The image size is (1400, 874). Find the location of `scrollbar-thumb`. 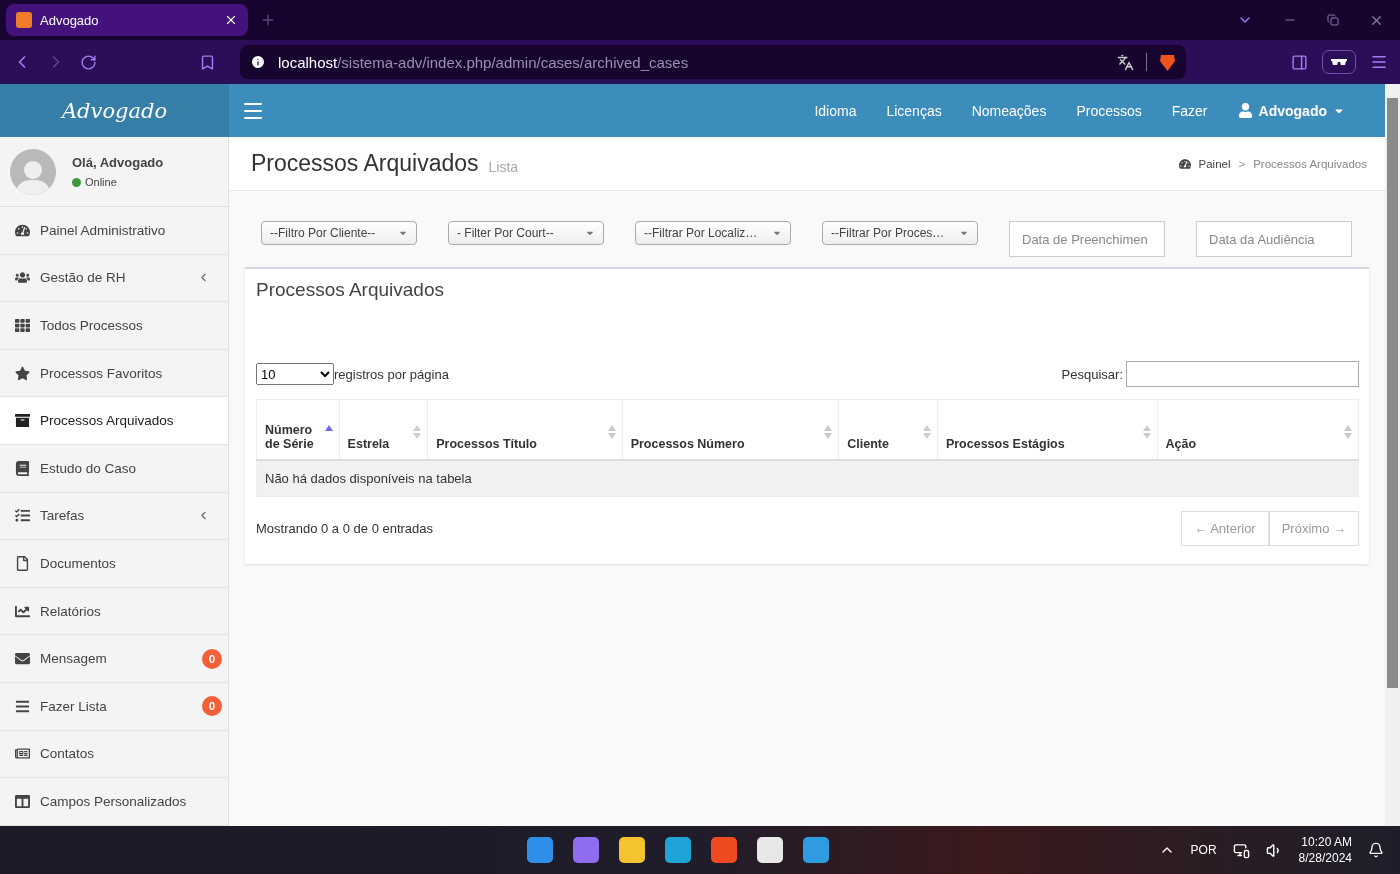

scrollbar-thumb is located at coordinates (1392, 393).